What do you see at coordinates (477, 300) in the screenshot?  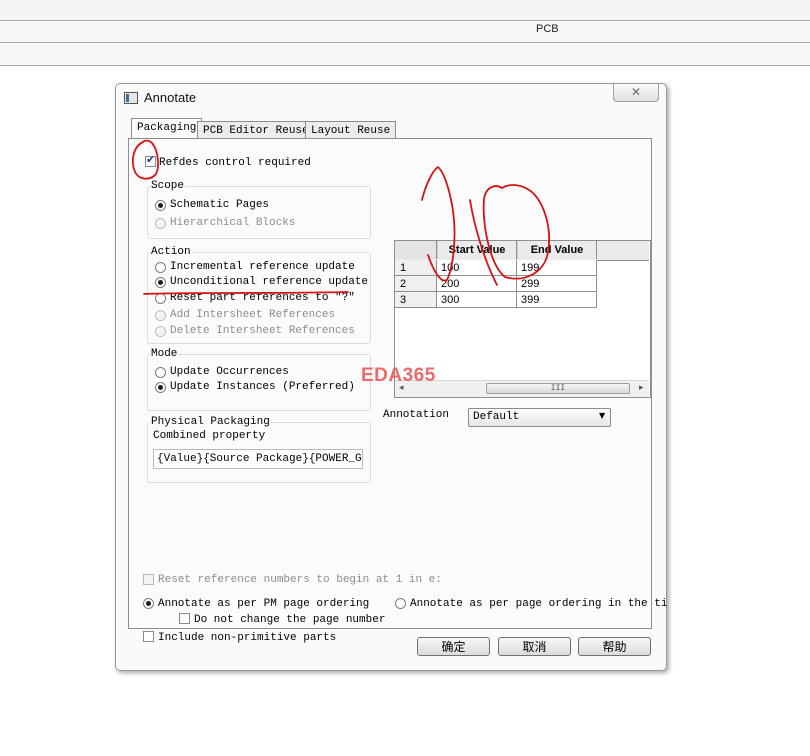 I see `start-value-cell: 300` at bounding box center [477, 300].